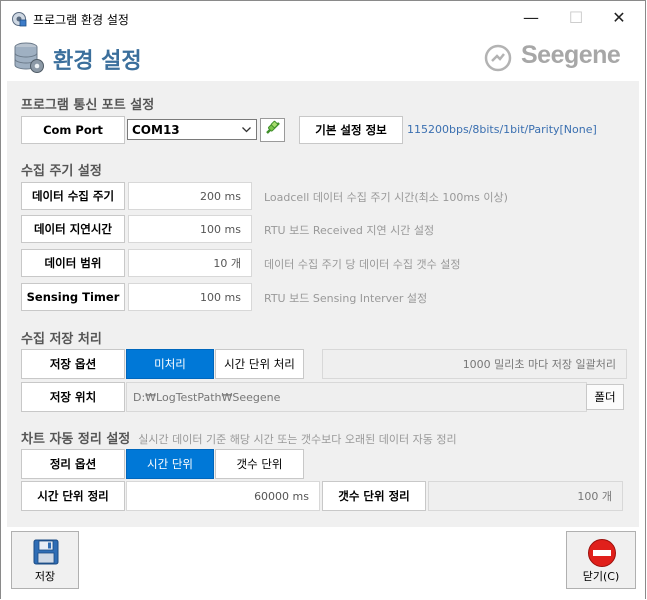 The height and width of the screenshot is (600, 647). I want to click on delay-time-input: 100 ms, so click(190, 229).